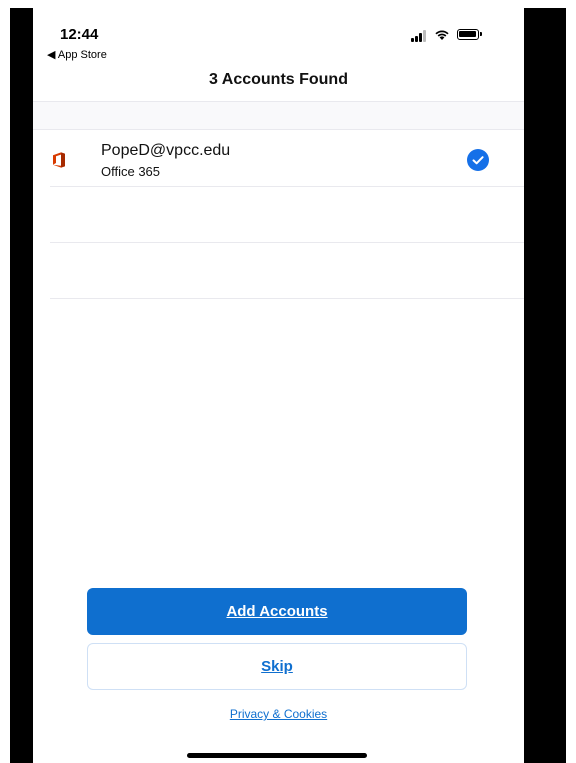  I want to click on checkmark-icon, so click(478, 160).